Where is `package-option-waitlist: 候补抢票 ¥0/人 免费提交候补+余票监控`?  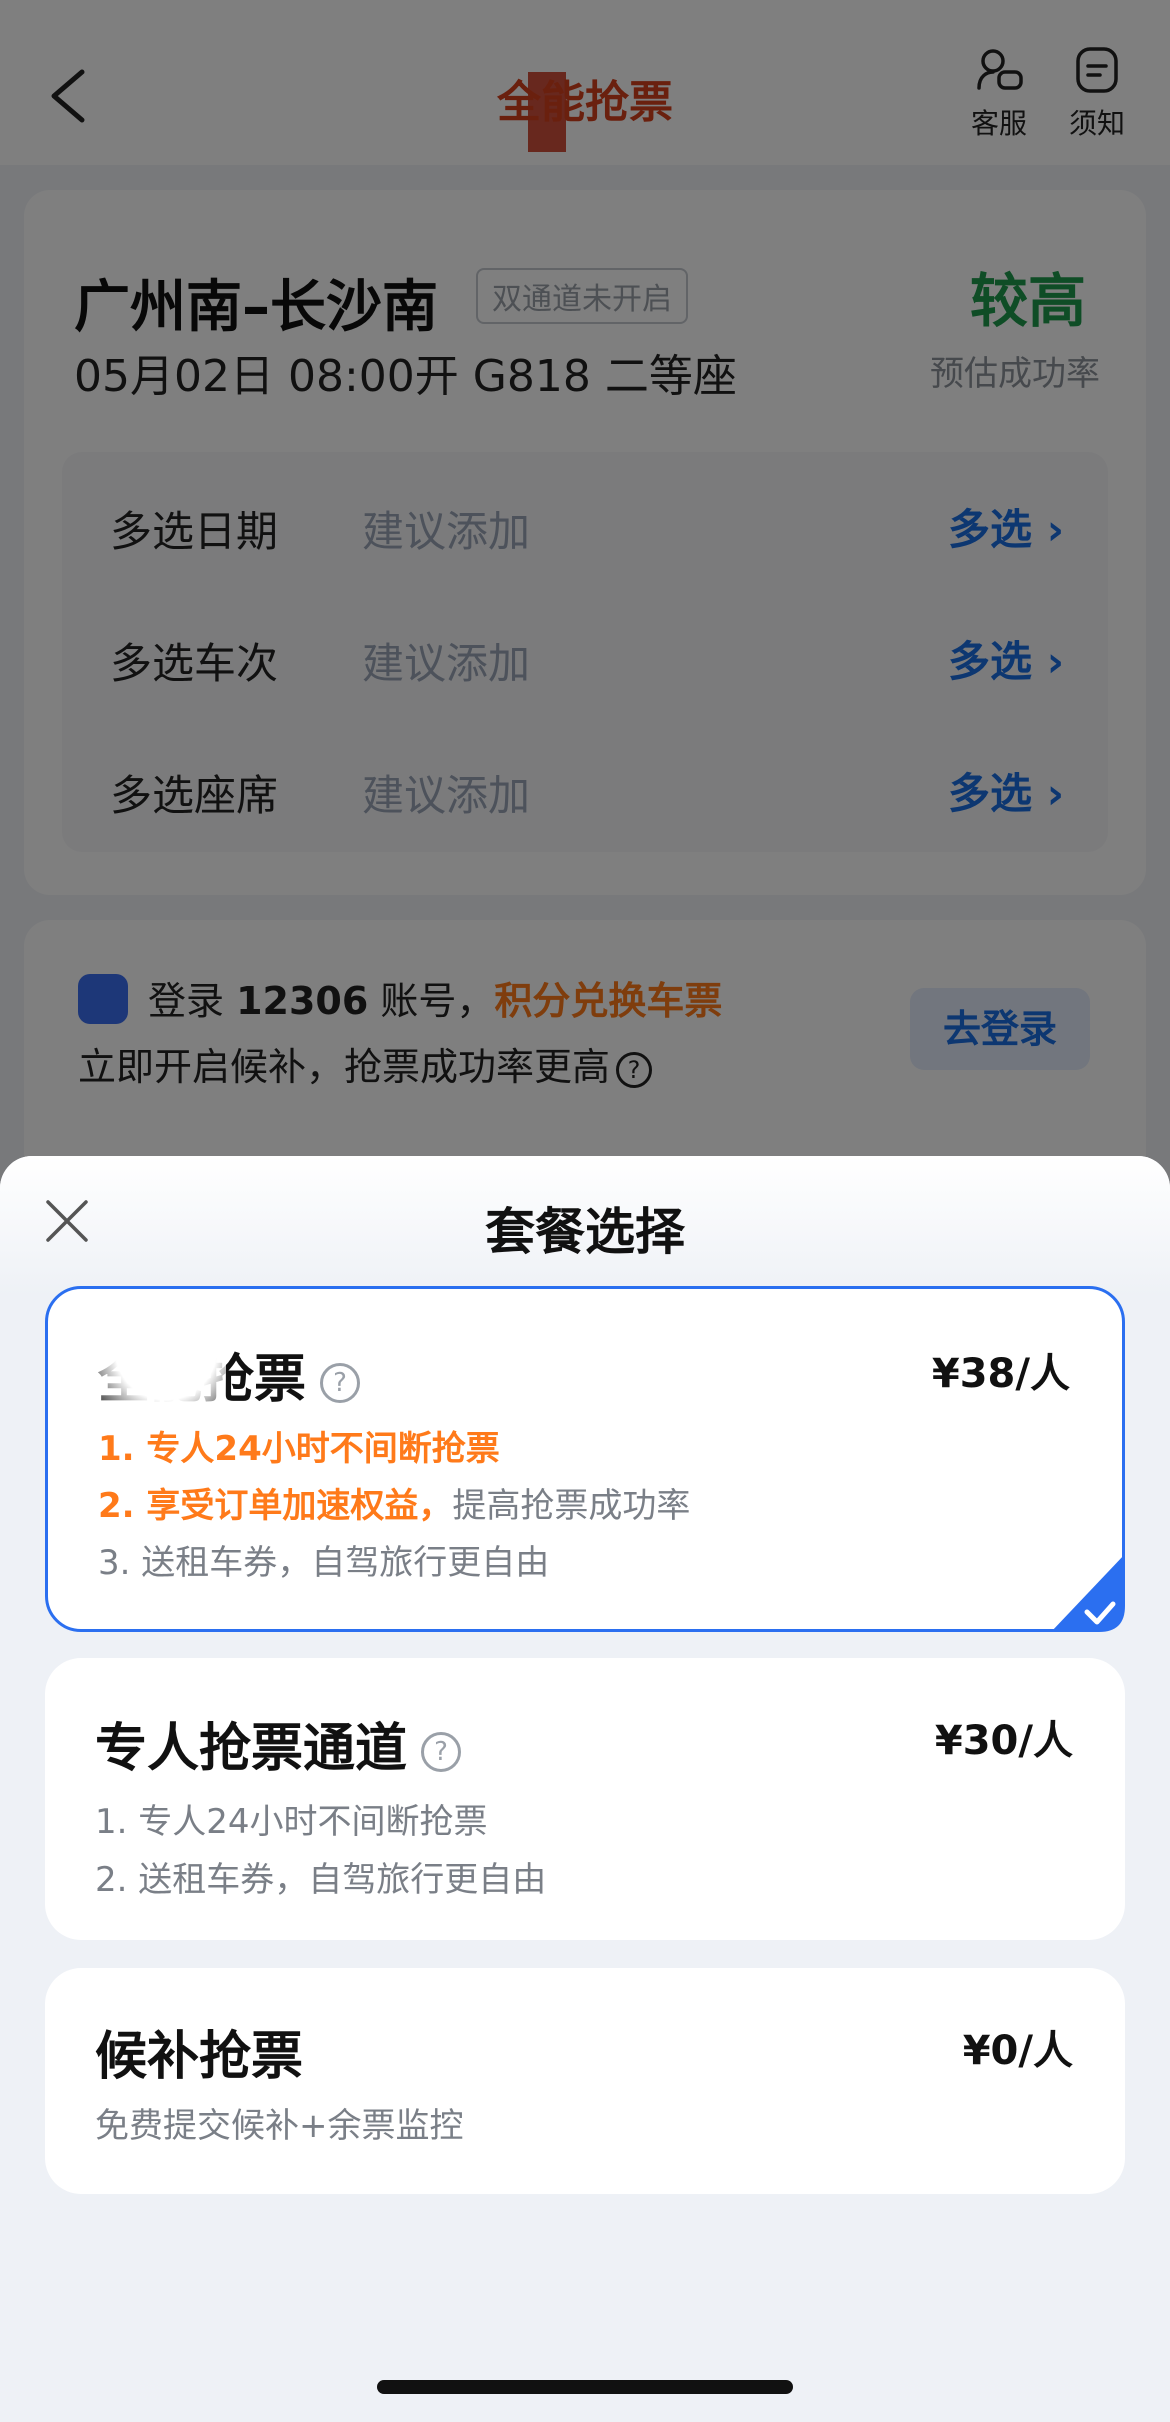
package-option-waitlist: 候补抢票 ¥0/人 免费提交候补+余票监控 is located at coordinates (585, 2081).